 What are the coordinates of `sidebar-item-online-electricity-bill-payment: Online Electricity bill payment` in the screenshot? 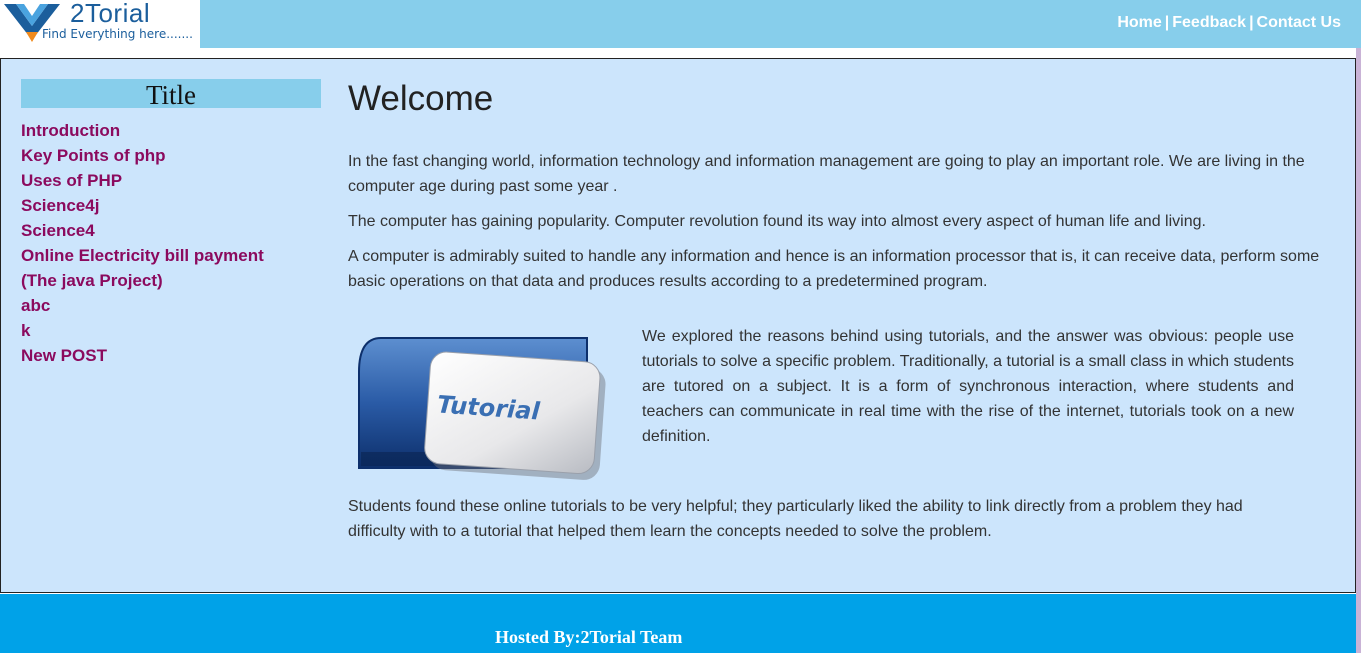 It's located at (171, 255).